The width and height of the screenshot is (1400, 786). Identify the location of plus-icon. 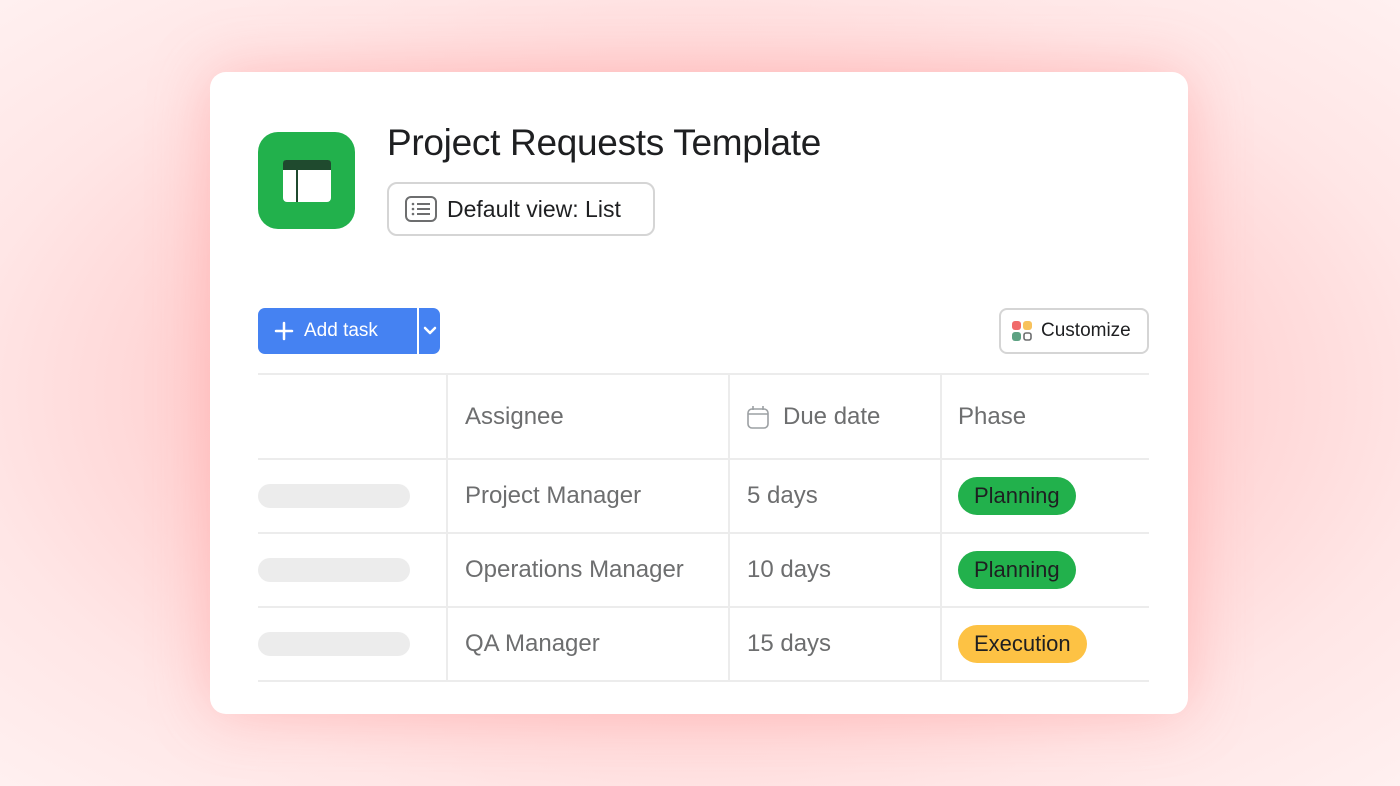
(284, 331).